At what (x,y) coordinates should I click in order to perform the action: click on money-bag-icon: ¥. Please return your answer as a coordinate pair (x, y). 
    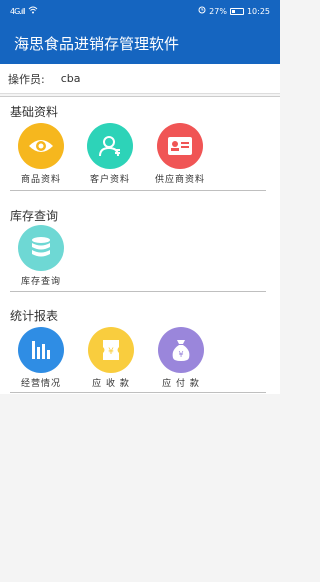
    Looking at the image, I should click on (181, 350).